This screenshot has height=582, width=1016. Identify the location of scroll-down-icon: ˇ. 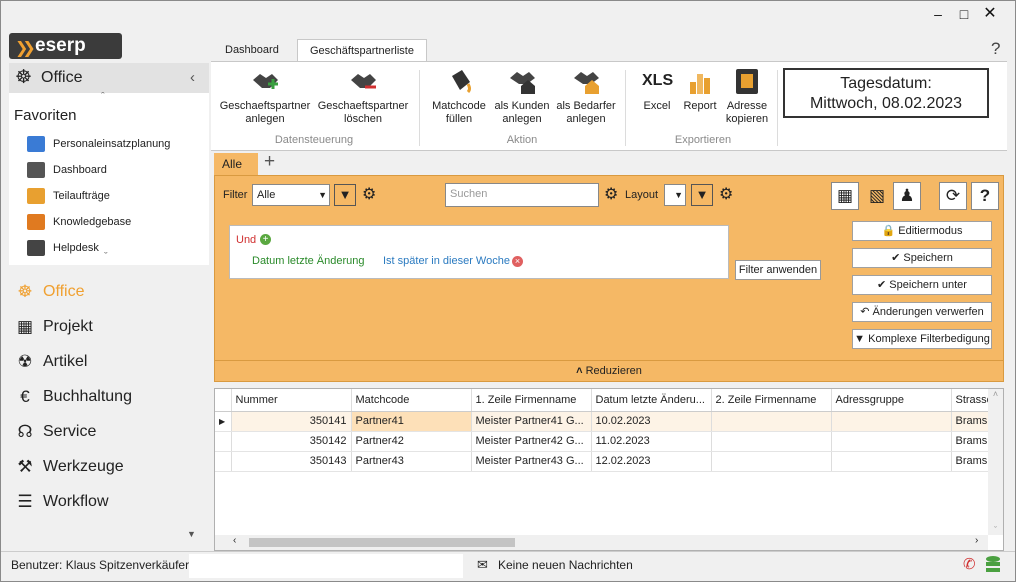
(106, 257).